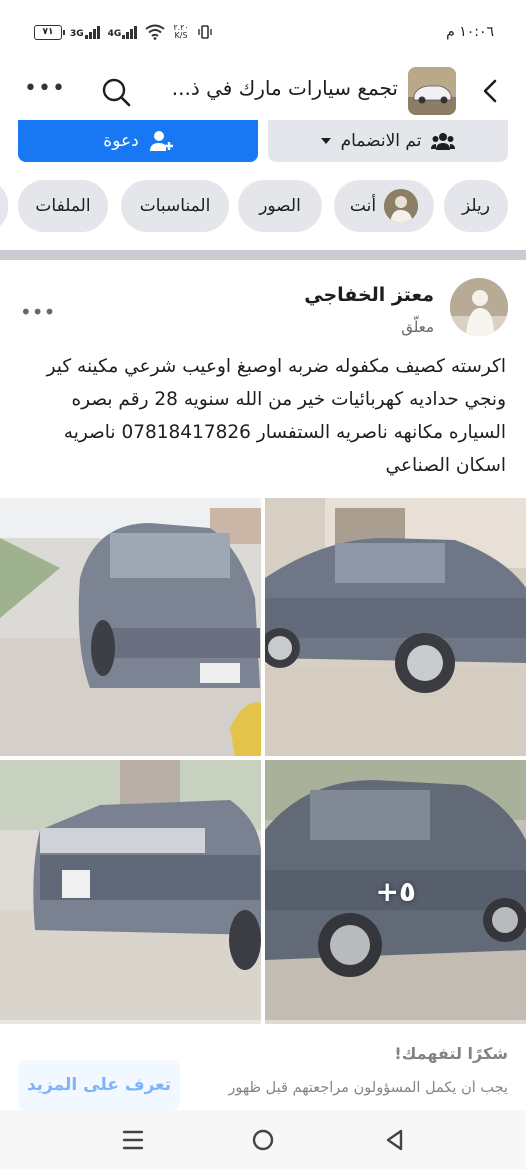 This screenshot has height=1169, width=526. I want to click on post-photo-4: +٥, so click(395, 892).